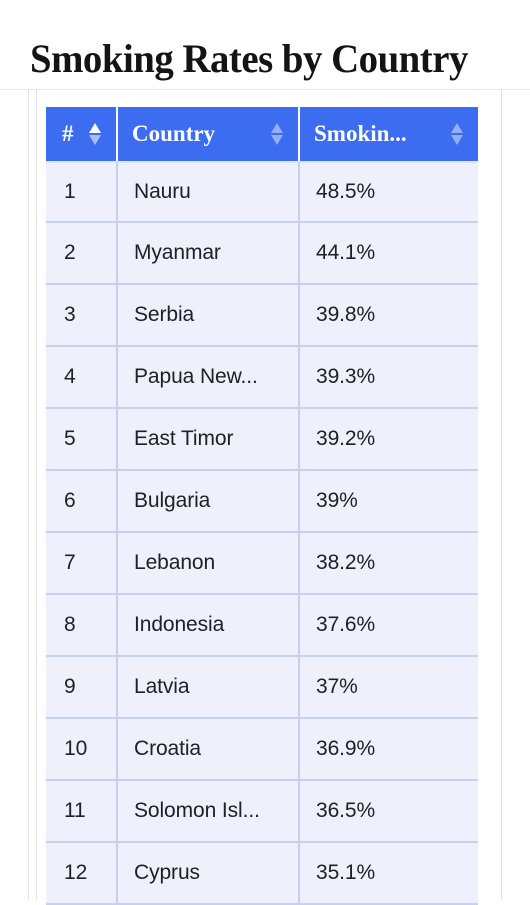  I want to click on cell-smoking-rate: 36.9%, so click(389, 750).